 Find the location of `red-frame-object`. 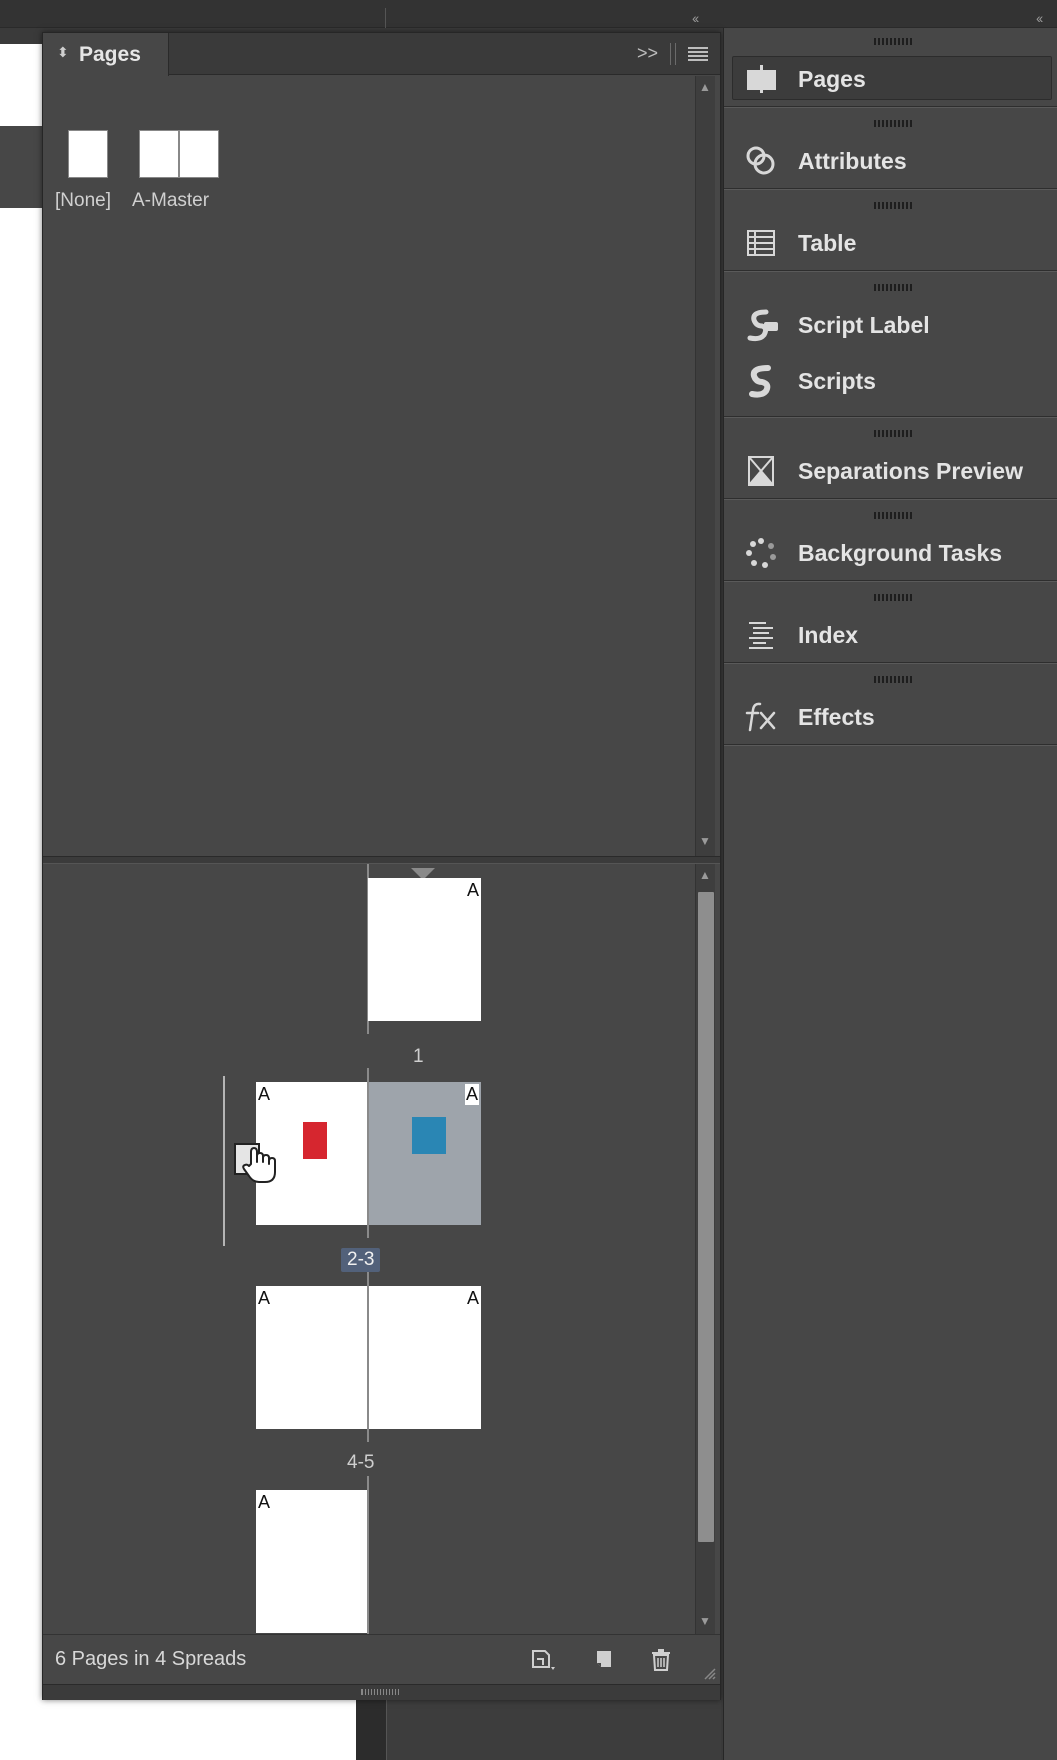

red-frame-object is located at coordinates (315, 1140).